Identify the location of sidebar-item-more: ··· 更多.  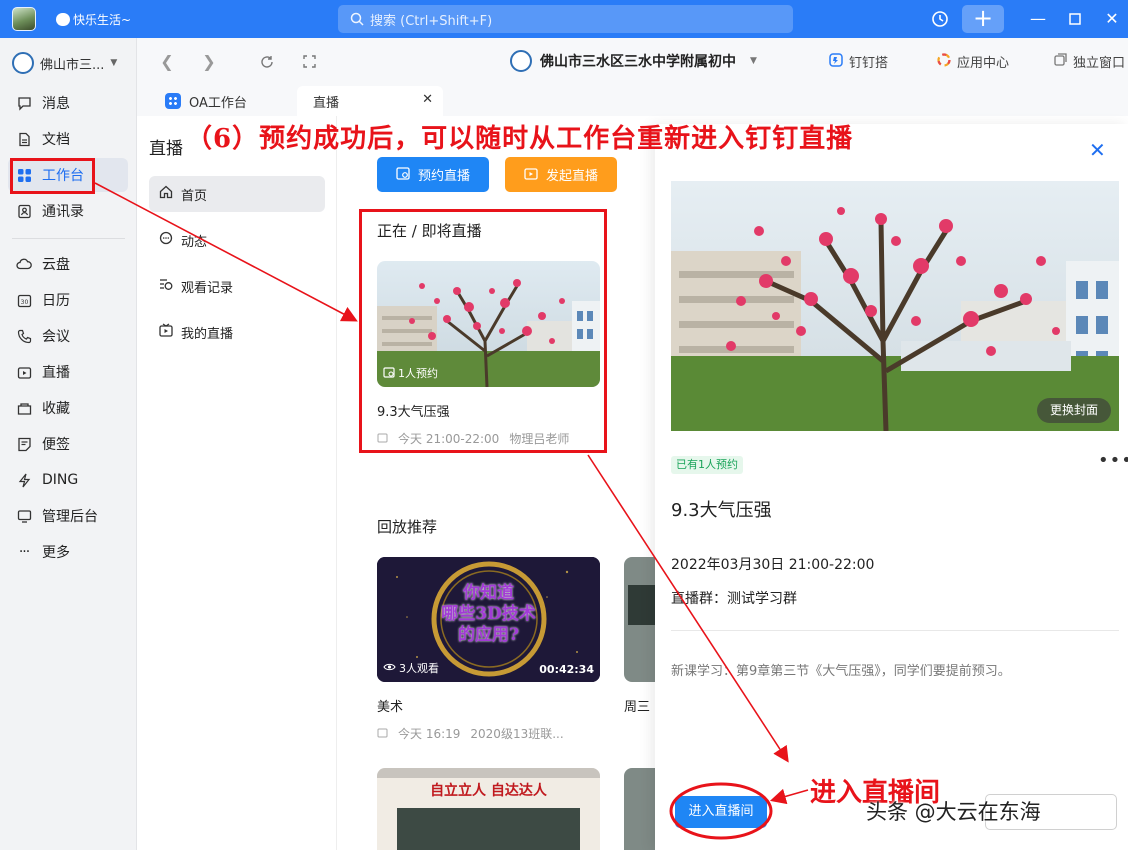
(68, 552).